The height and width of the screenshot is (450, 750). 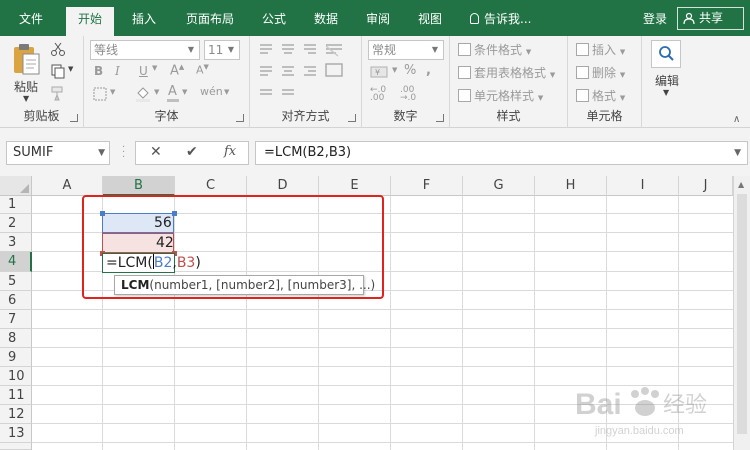 I want to click on name-box: SUMIF ▼, so click(x=58, y=153).